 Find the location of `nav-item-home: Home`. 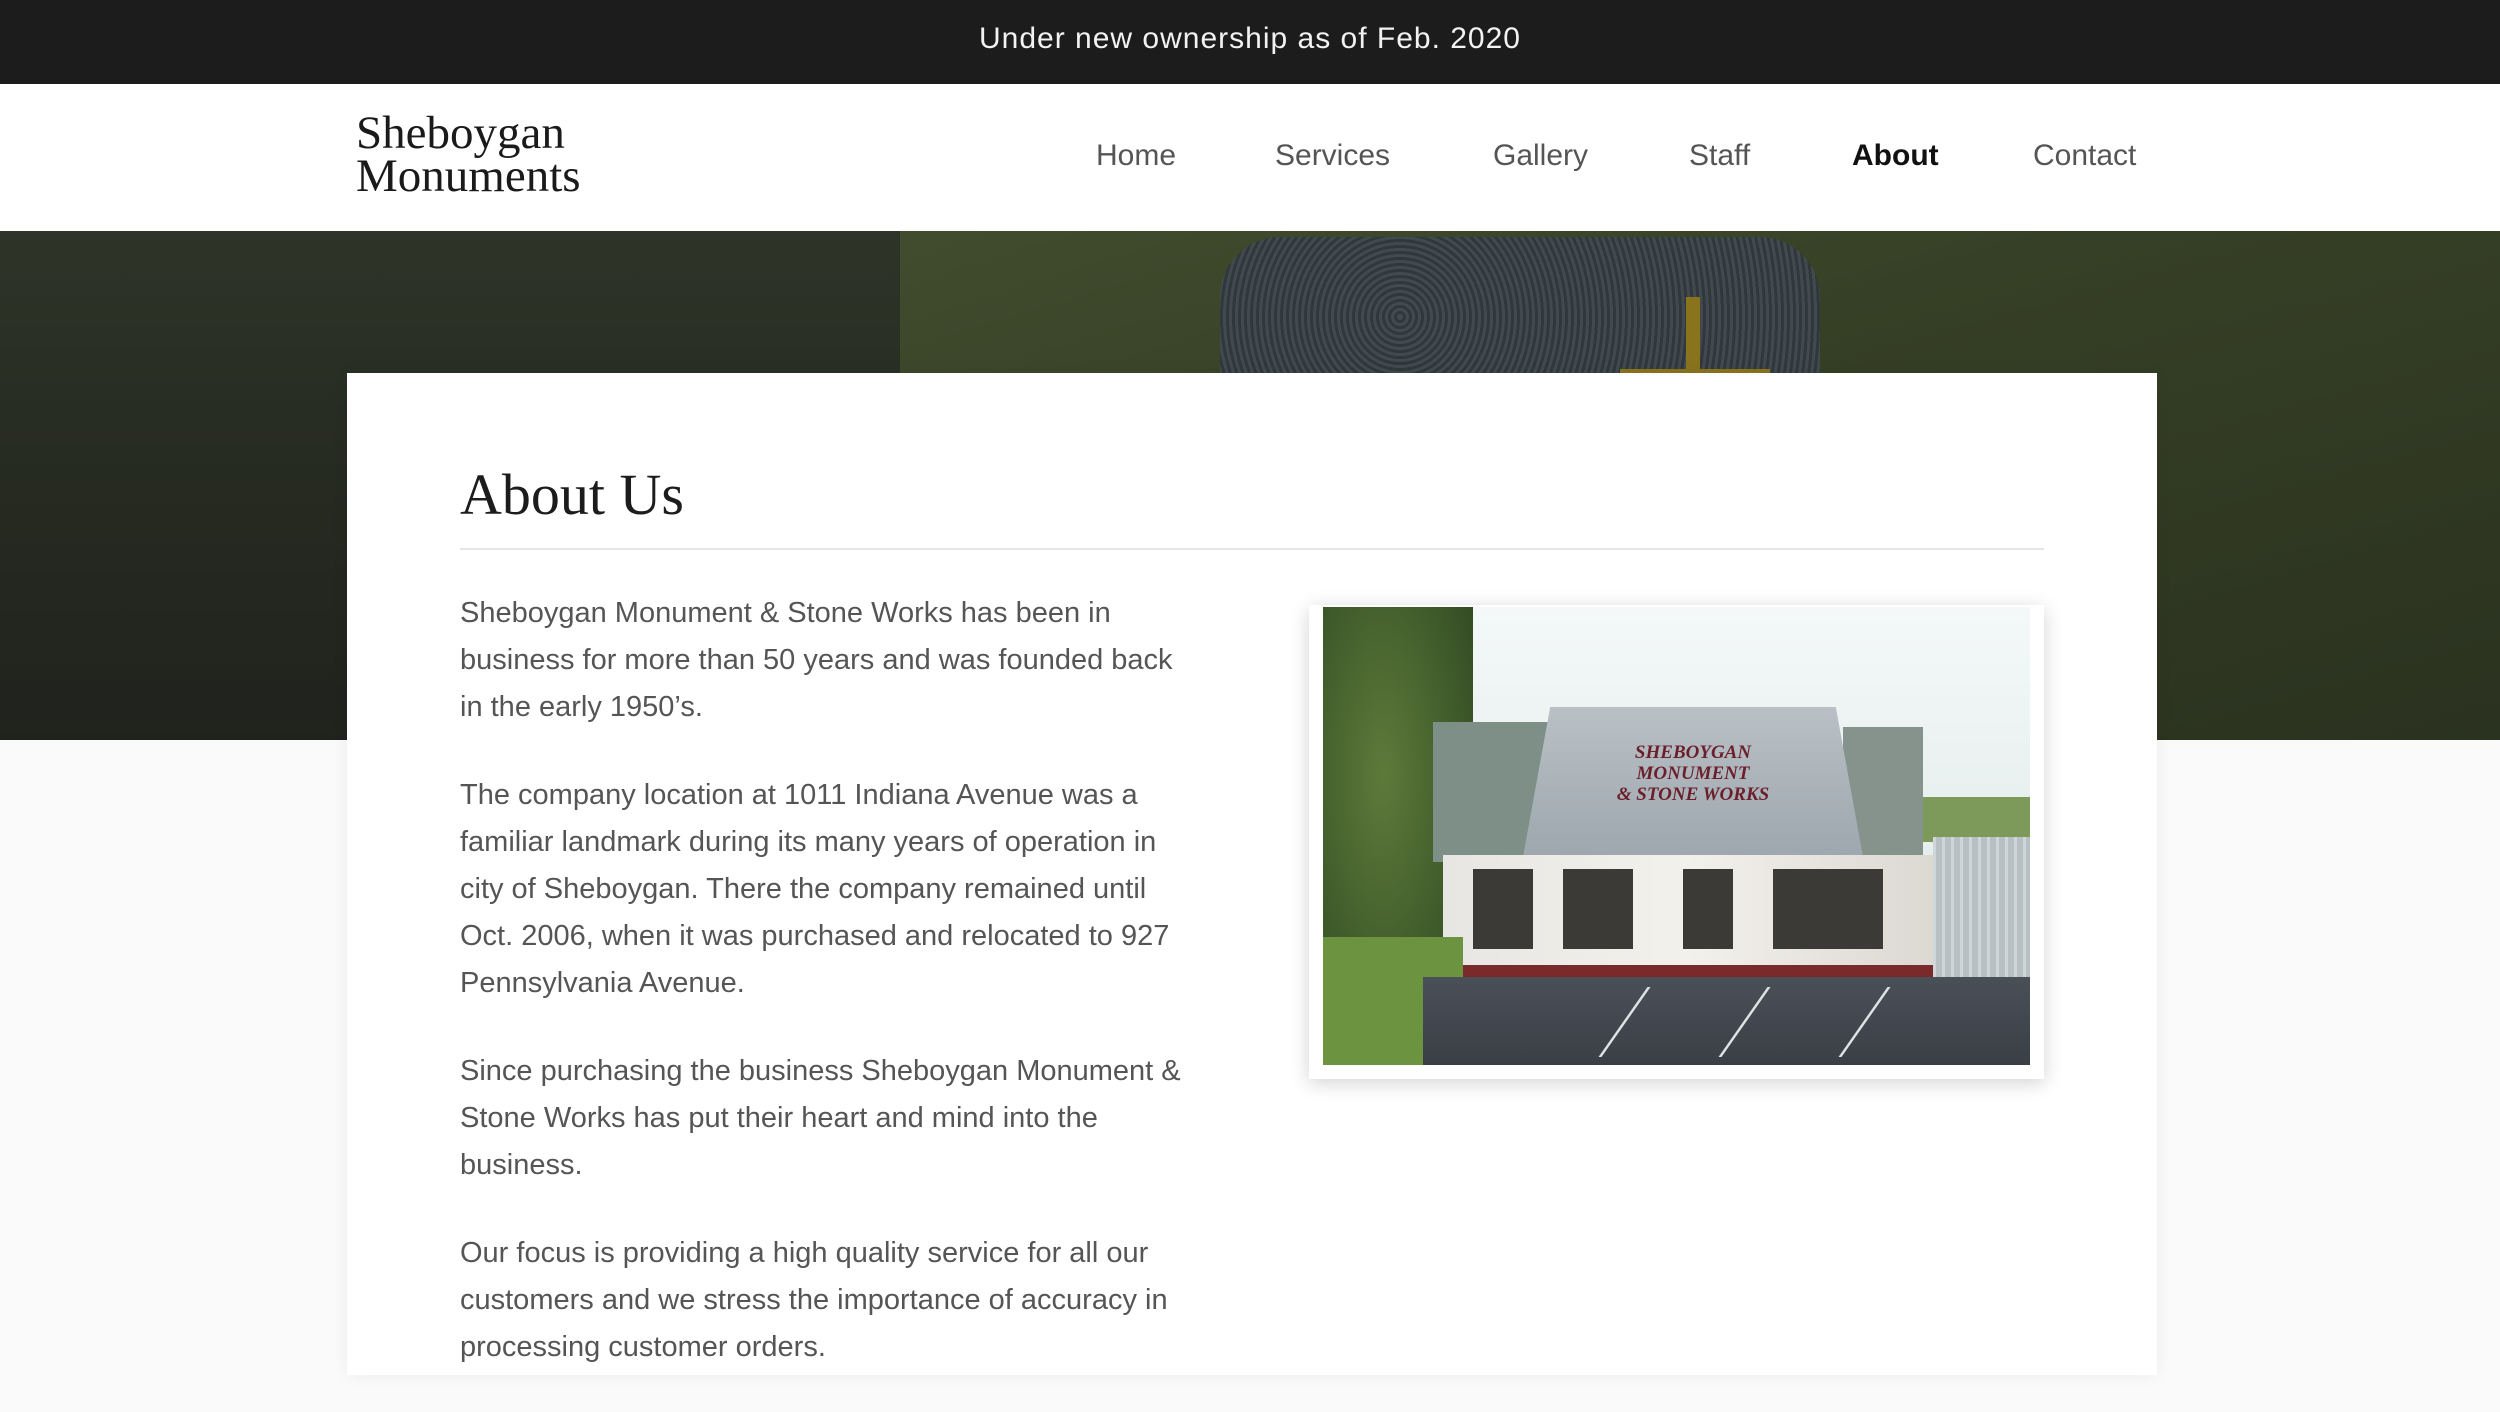

nav-item-home: Home is located at coordinates (1136, 156).